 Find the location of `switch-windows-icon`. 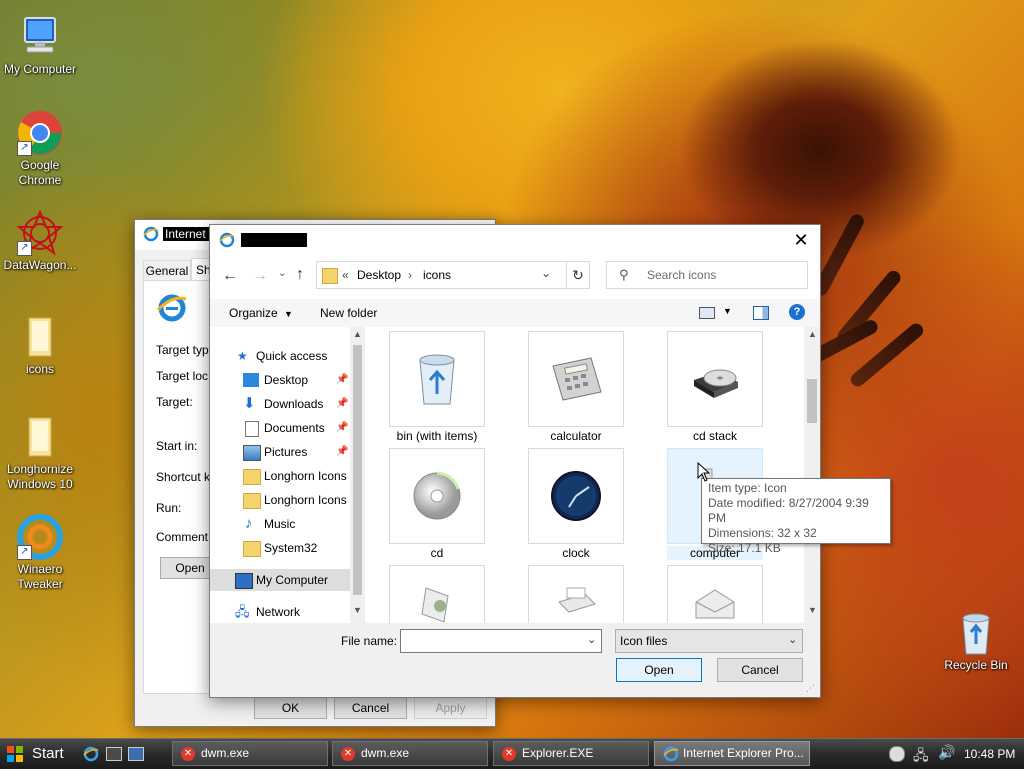

switch-windows-icon is located at coordinates (136, 754).